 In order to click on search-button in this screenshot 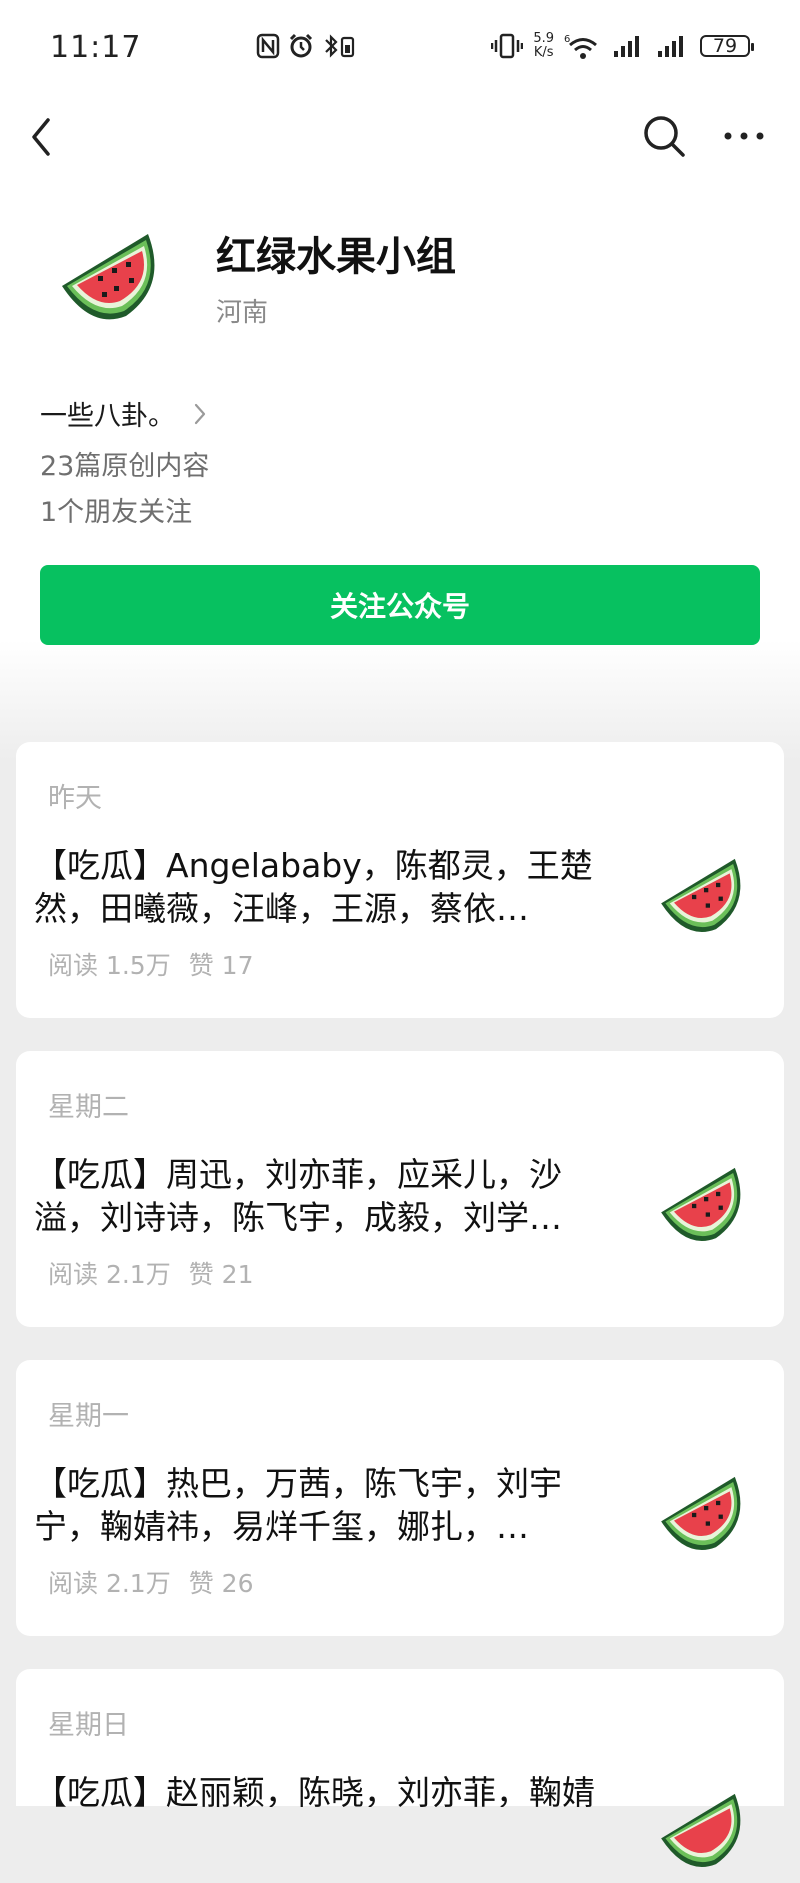, I will do `click(664, 136)`.